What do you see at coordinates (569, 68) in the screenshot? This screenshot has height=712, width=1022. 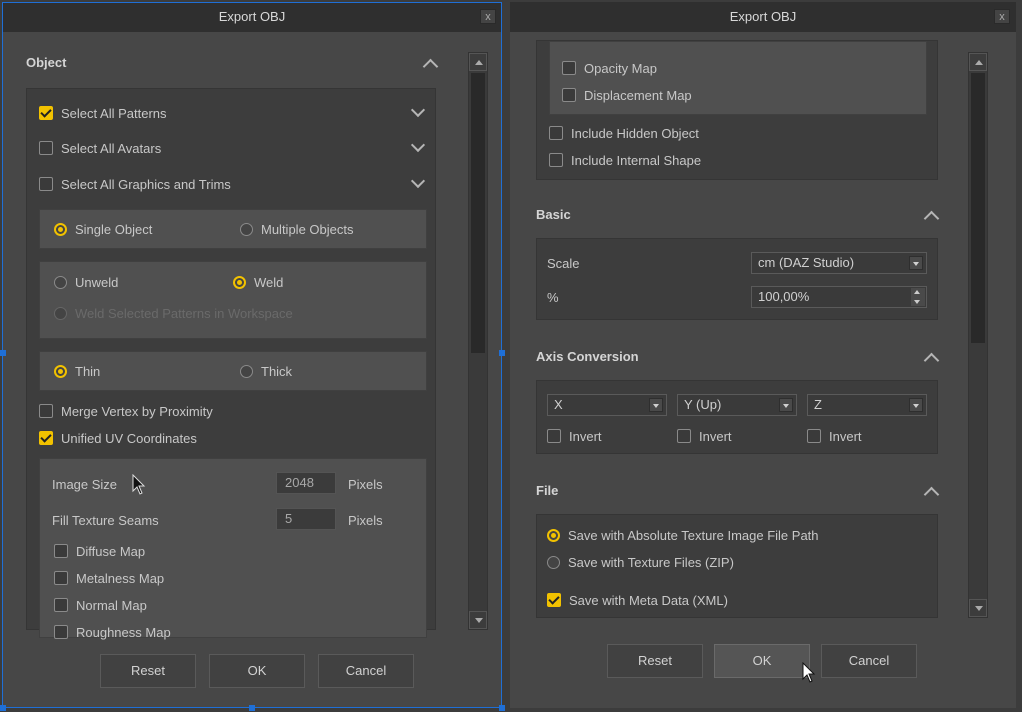 I see `opacity-map-checkbox` at bounding box center [569, 68].